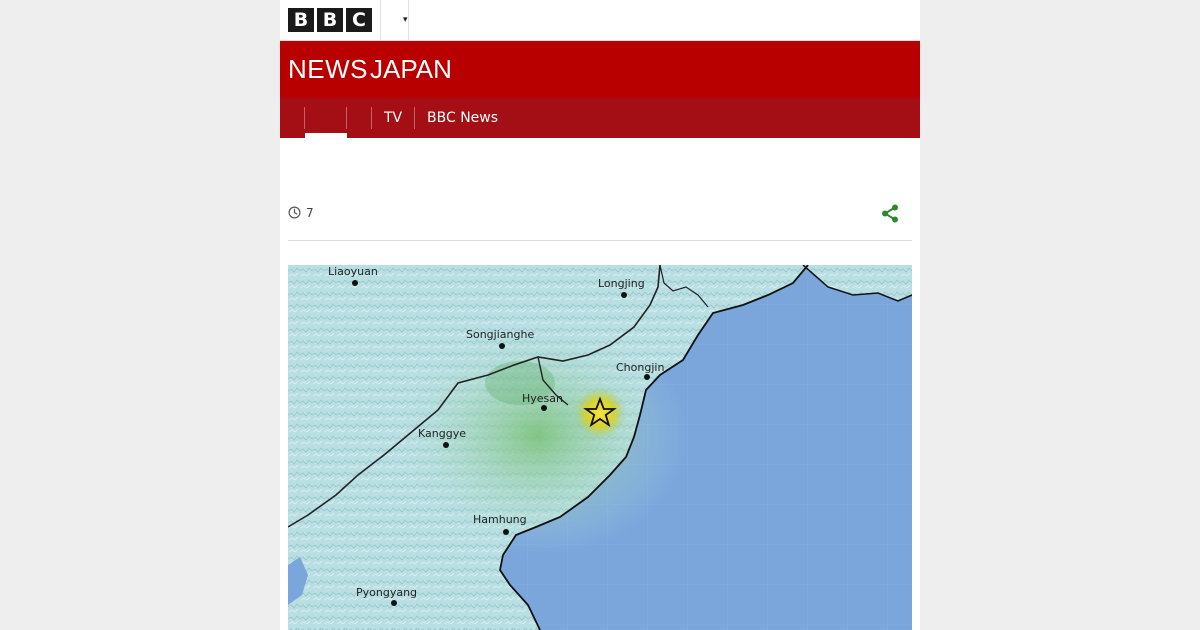 The width and height of the screenshot is (1200, 630). I want to click on map-label: Kanggye, so click(442, 433).